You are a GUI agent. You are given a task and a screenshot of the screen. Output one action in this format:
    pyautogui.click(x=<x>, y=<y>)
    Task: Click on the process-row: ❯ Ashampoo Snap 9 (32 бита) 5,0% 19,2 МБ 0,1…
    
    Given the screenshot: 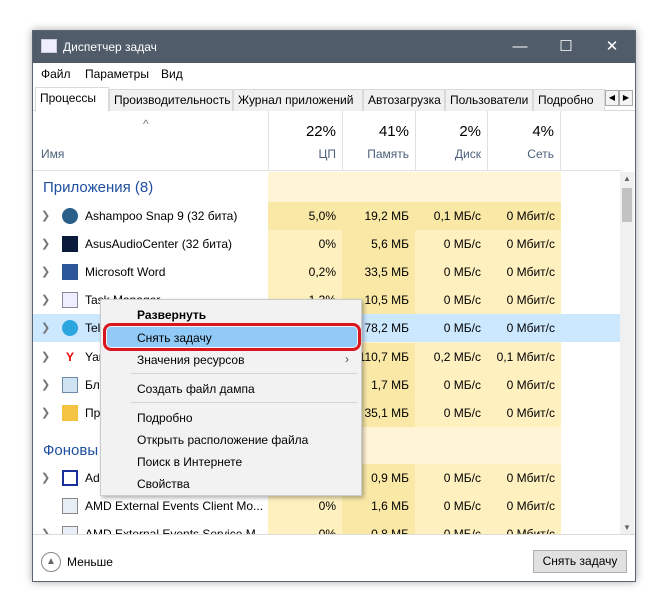 What is the action you would take?
    pyautogui.click(x=327, y=216)
    